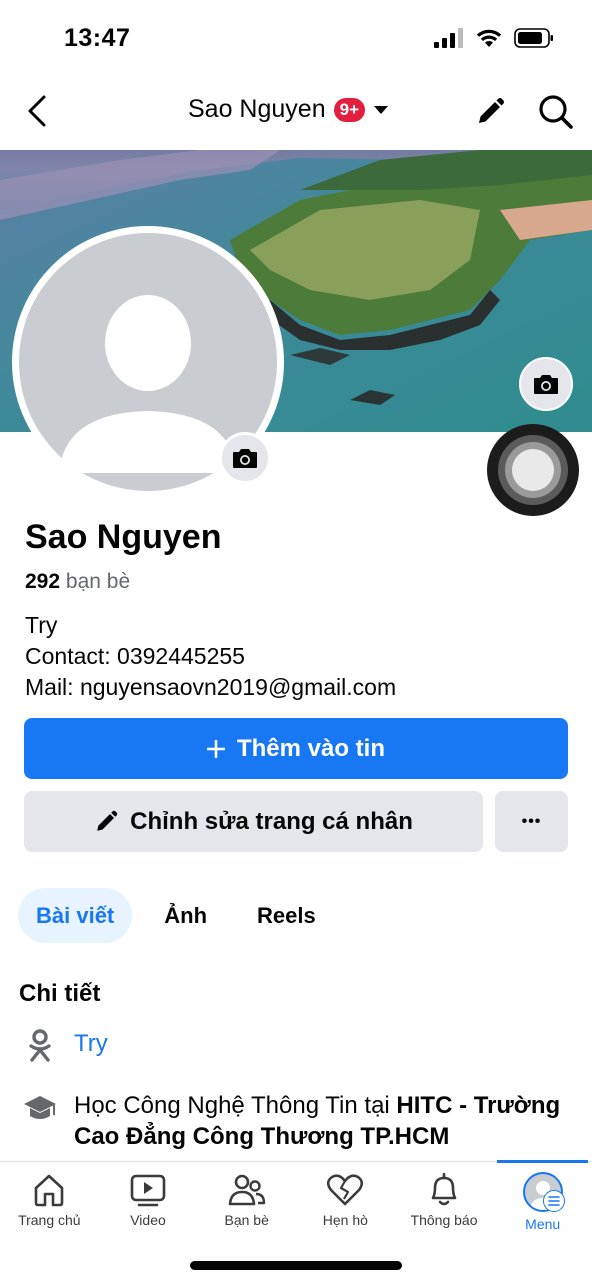  I want to click on nav-home: Trang chủ, so click(49, 1201).